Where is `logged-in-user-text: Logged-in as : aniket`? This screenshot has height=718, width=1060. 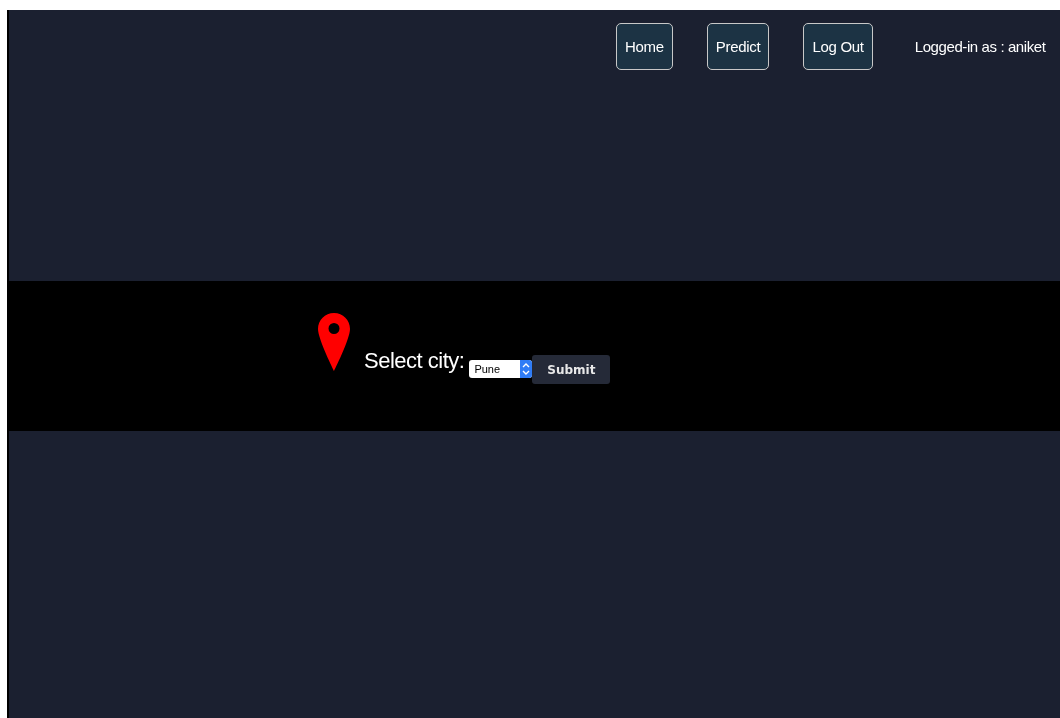
logged-in-user-text: Logged-in as : aniket is located at coordinates (980, 46).